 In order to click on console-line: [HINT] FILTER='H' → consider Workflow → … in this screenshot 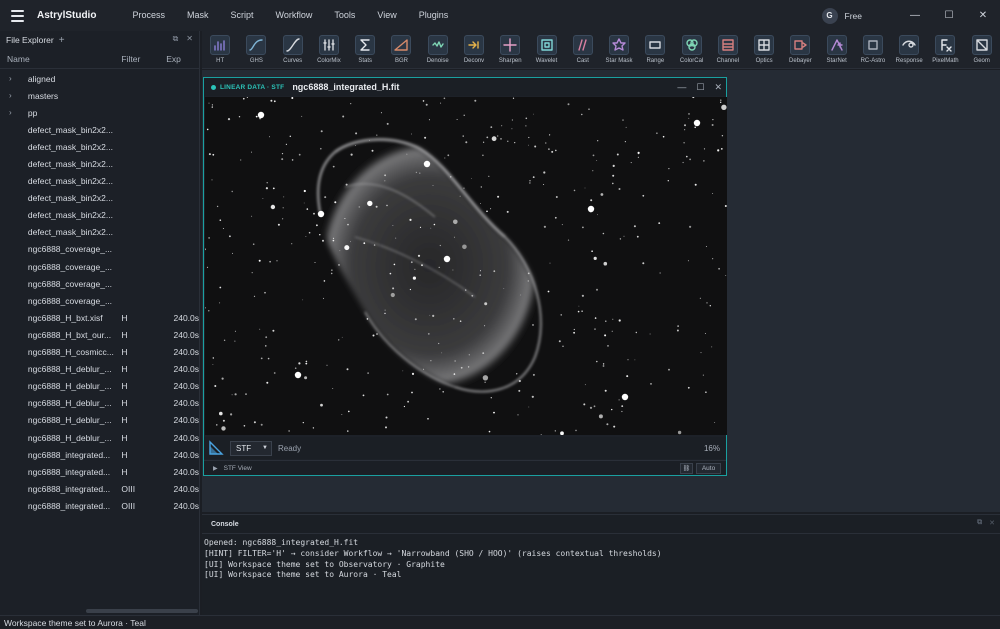, I will do `click(433, 553)`.